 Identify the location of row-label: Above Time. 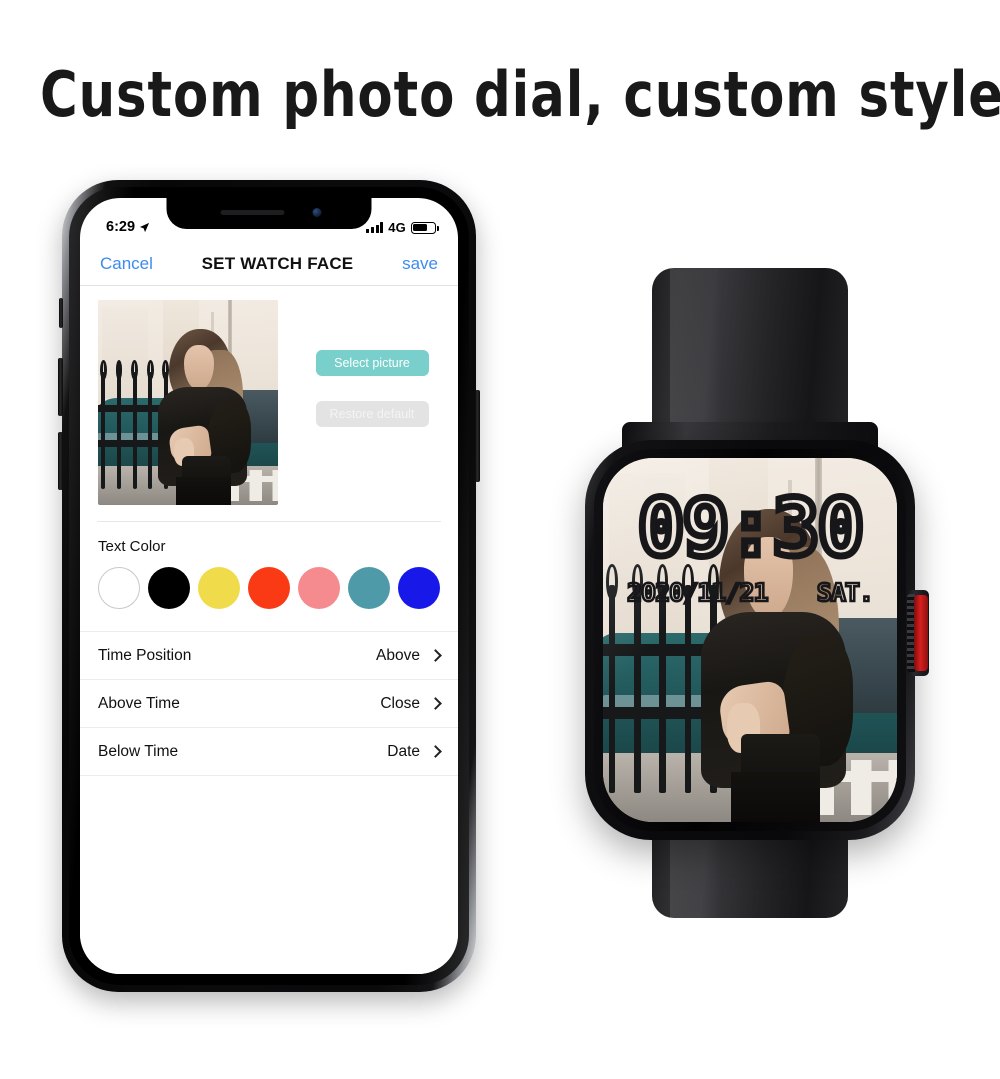
(139, 703).